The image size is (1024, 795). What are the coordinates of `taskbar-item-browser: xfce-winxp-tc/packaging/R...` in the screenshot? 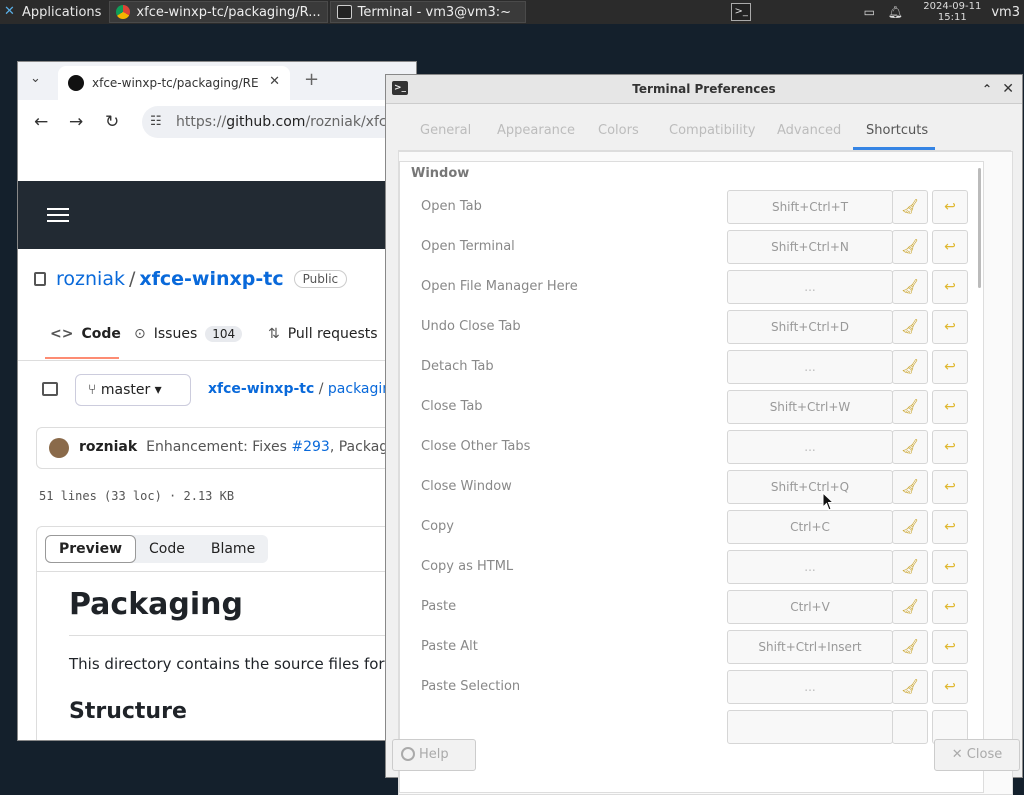 It's located at (218, 12).